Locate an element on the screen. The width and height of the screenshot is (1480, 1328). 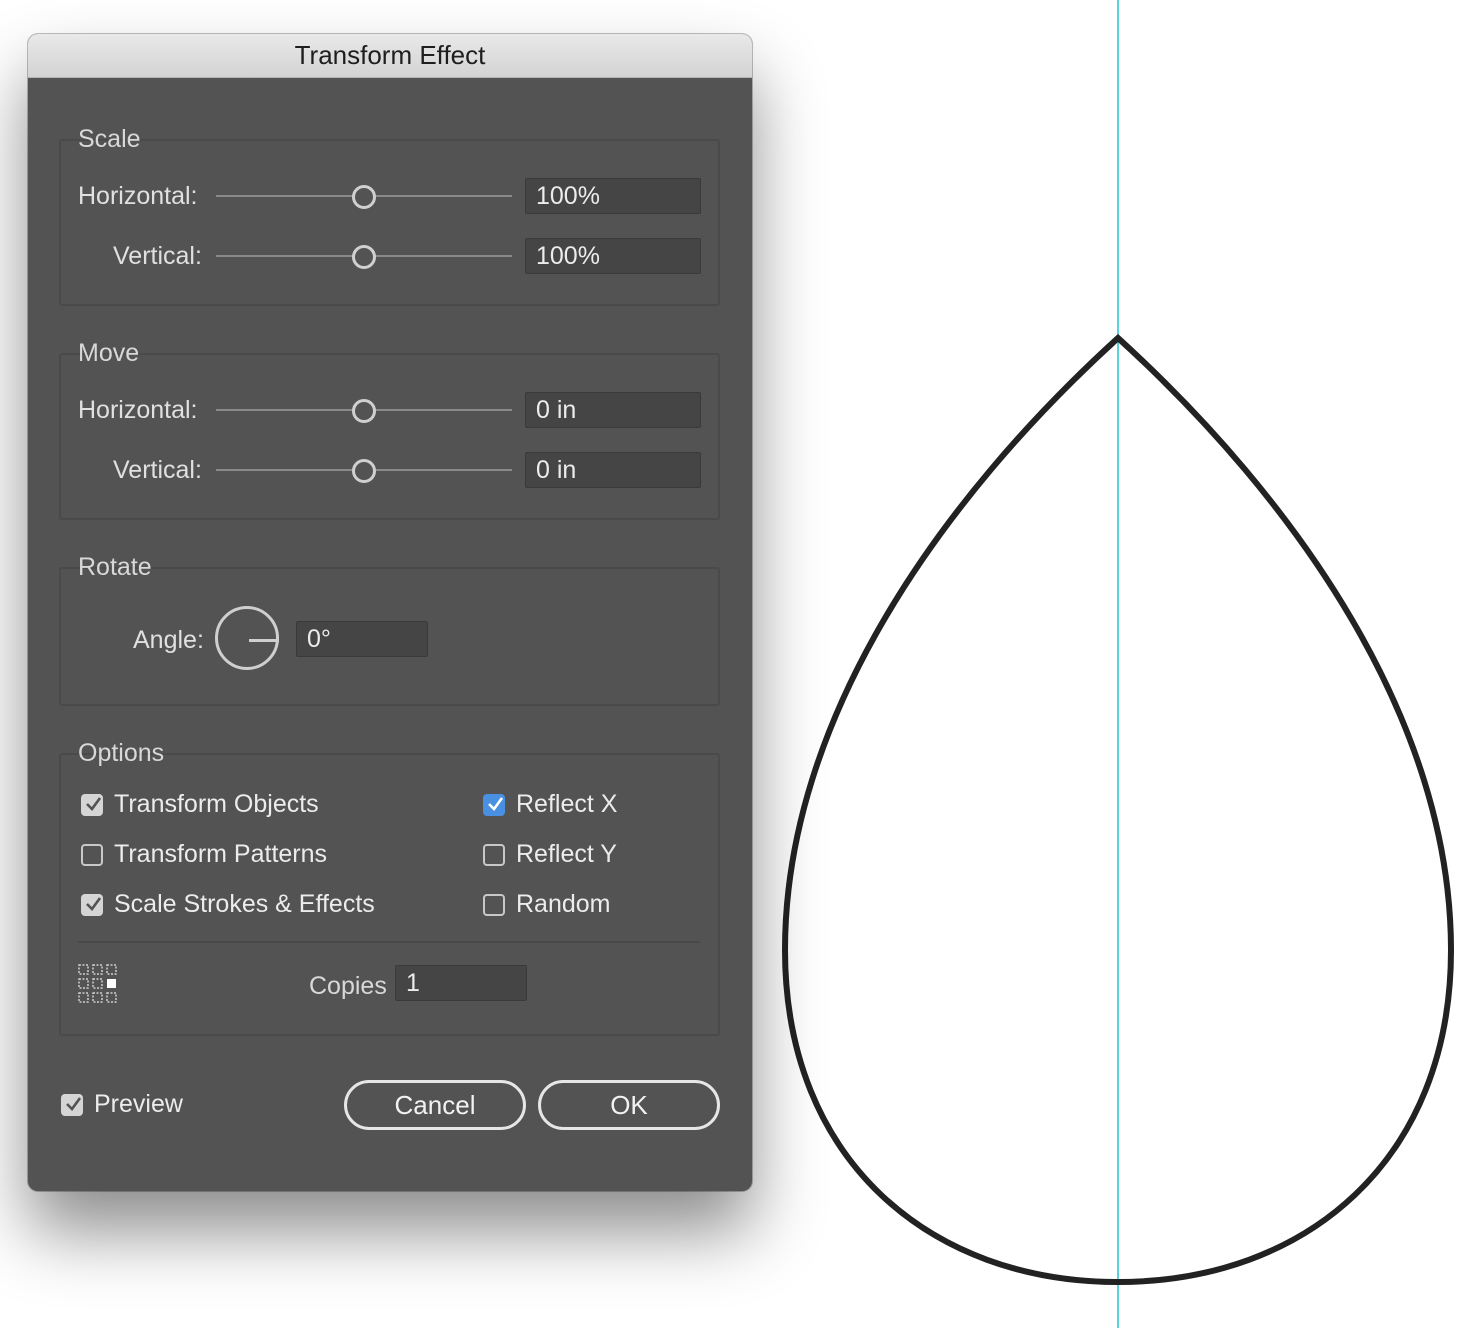
reflect-x-checkbox is located at coordinates (494, 805).